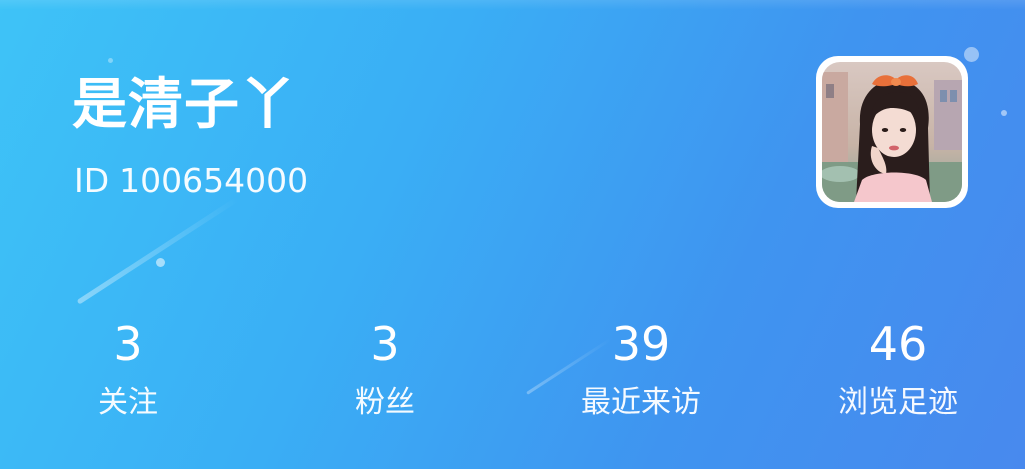 This screenshot has width=1025, height=469. I want to click on stat-recent-visitors: 39 最近来访, so click(641, 369).